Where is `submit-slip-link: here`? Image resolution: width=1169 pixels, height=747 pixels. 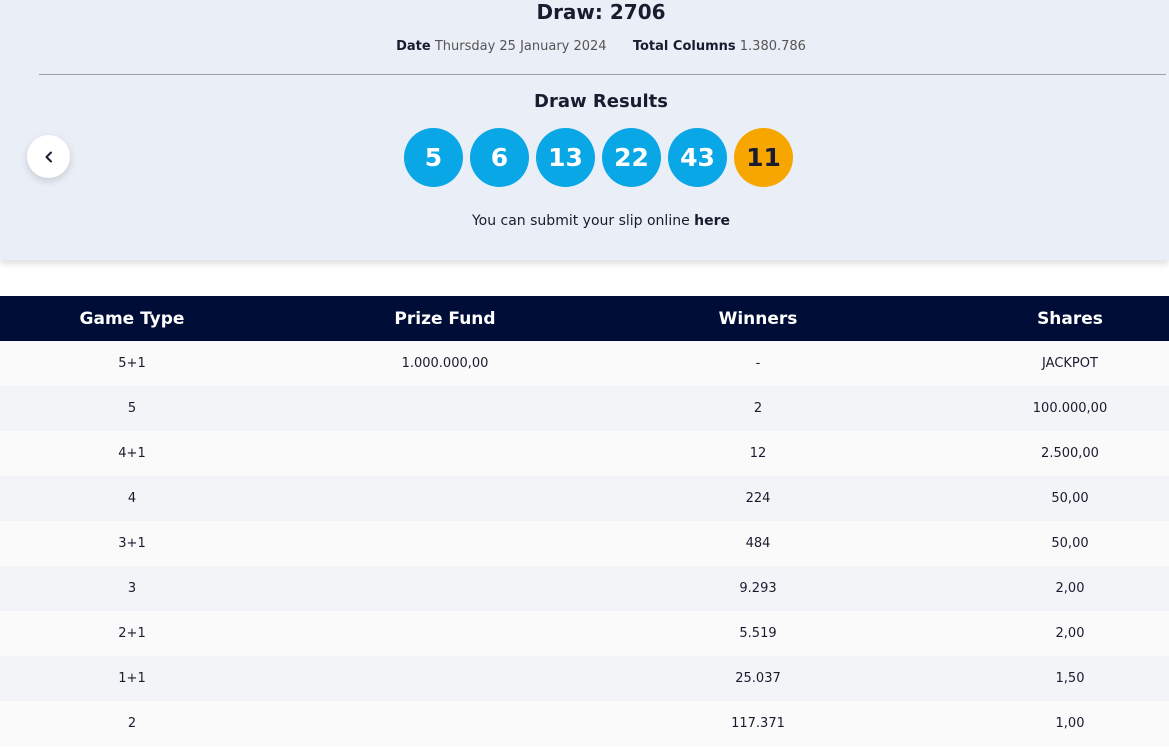 submit-slip-link: here is located at coordinates (712, 221).